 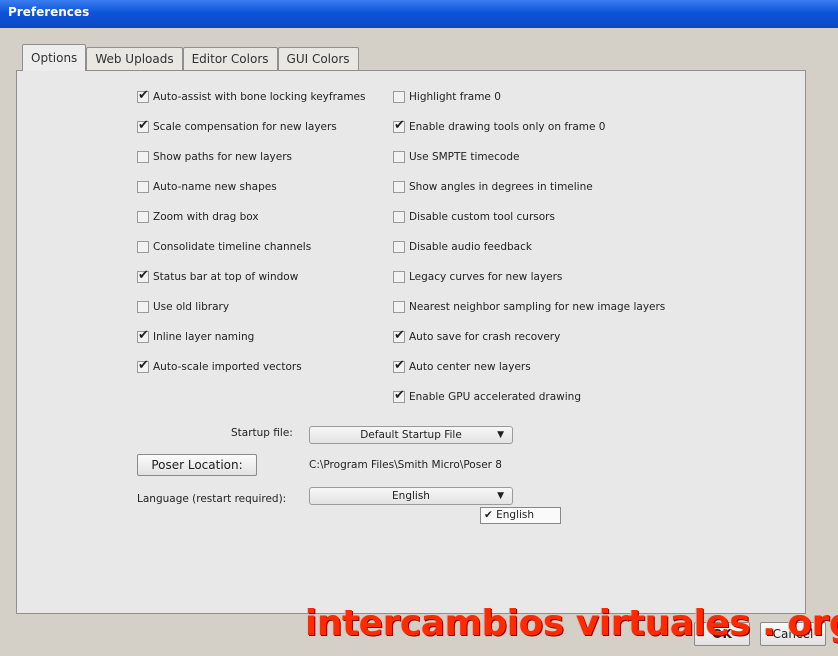 What do you see at coordinates (54, 57) in the screenshot?
I see `tab-options: Options` at bounding box center [54, 57].